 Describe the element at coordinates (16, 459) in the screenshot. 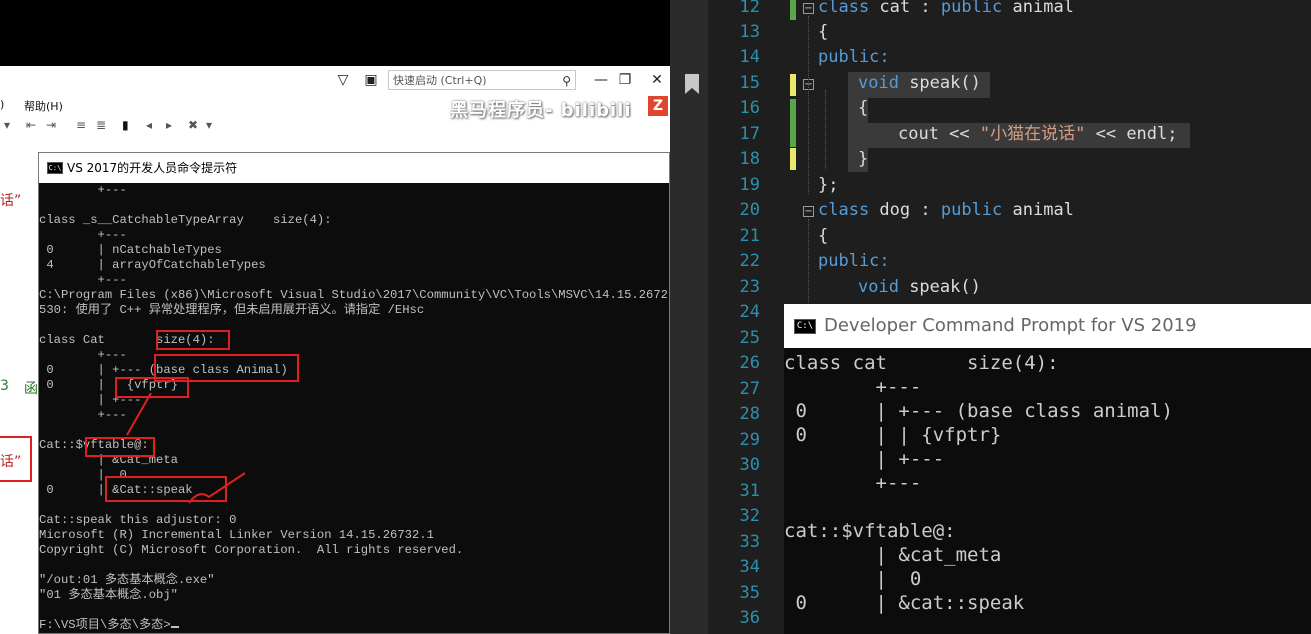

I see `annotation-box` at that location.